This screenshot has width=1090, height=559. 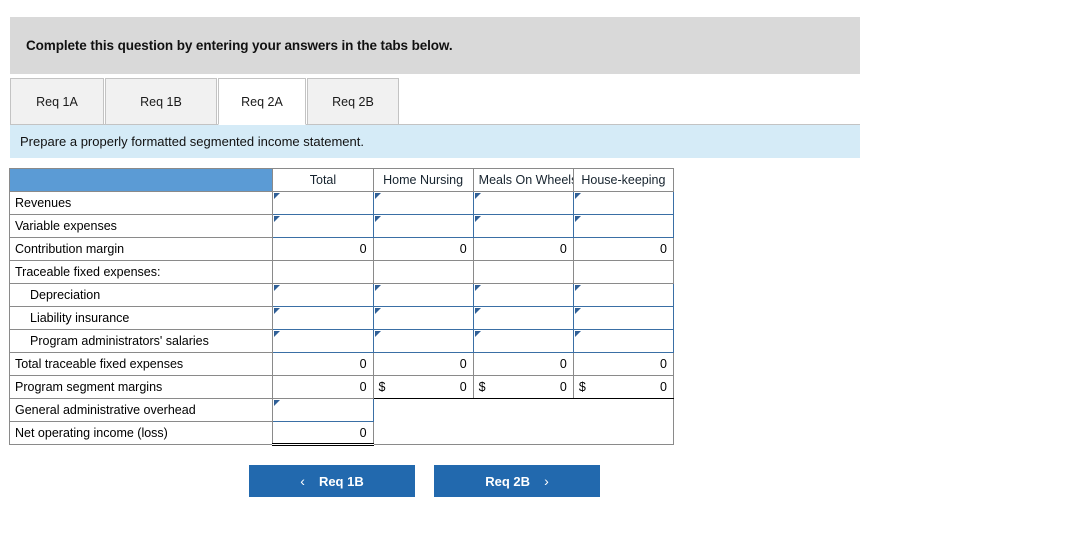 I want to click on value-net-operating-income-total: 0, so click(x=323, y=433).